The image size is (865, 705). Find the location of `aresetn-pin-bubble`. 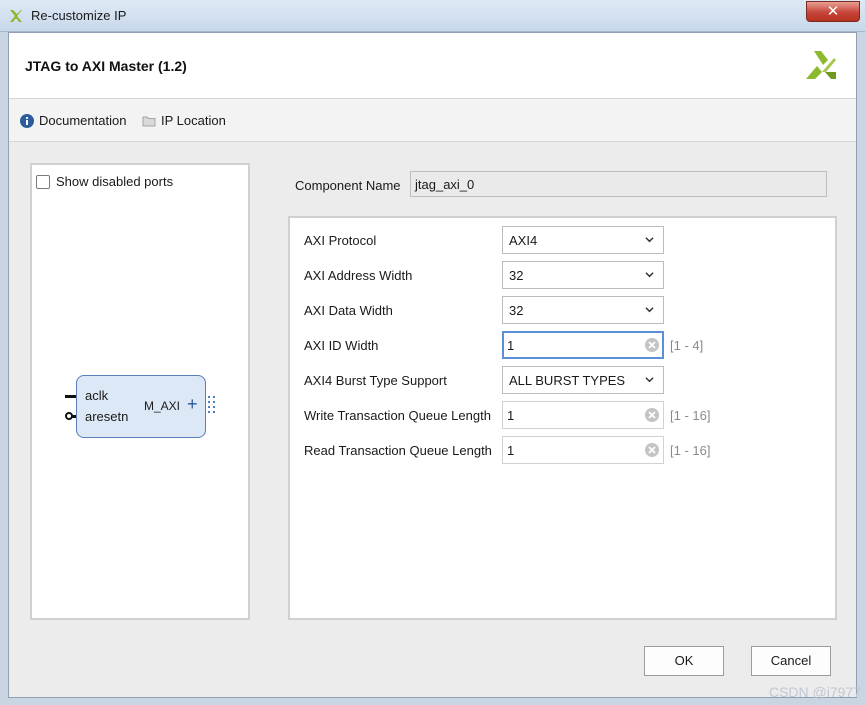

aresetn-pin-bubble is located at coordinates (69, 416).